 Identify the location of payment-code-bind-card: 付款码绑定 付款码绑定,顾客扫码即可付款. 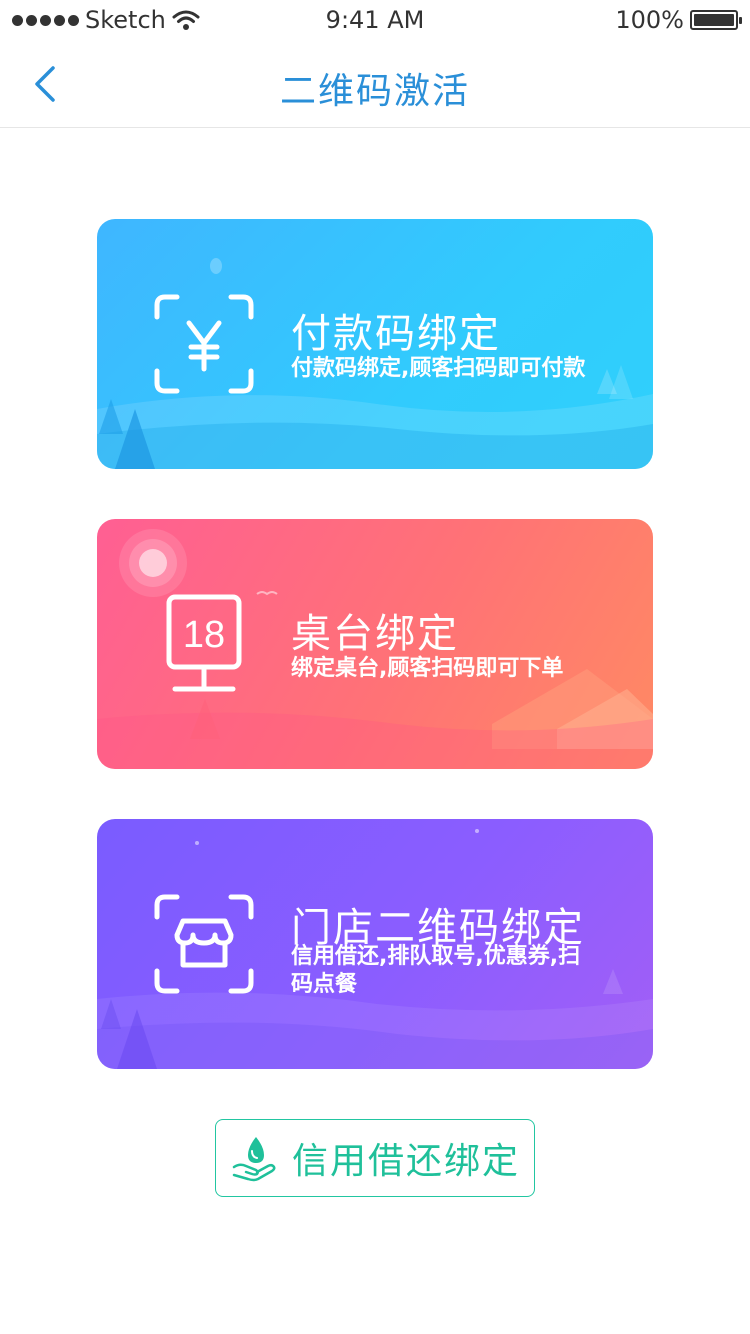
(375, 344).